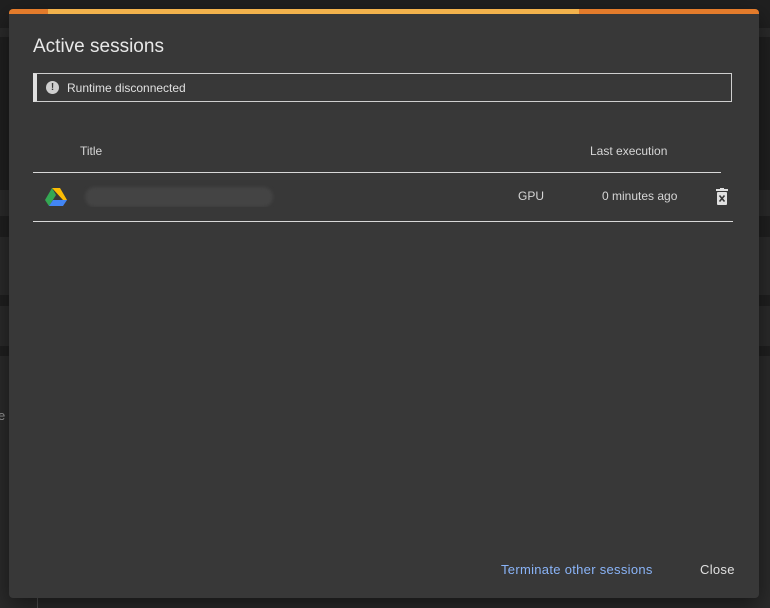 The height and width of the screenshot is (608, 770). Describe the element at coordinates (56, 197) in the screenshot. I see `google-drive-icon` at that location.